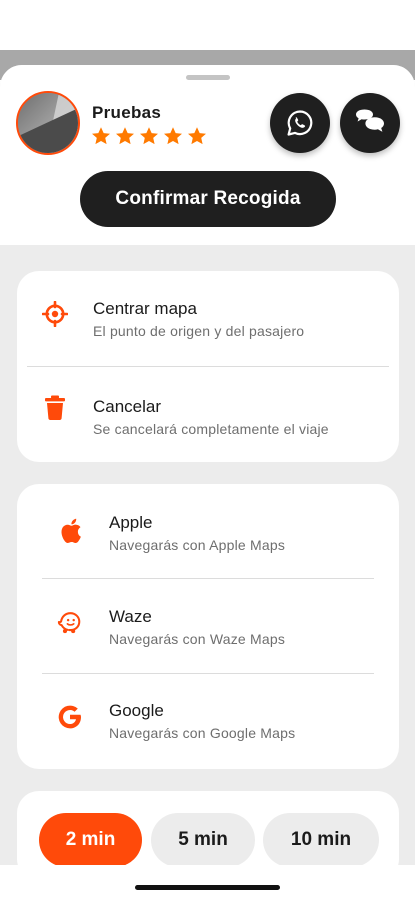  Describe the element at coordinates (71, 531) in the screenshot. I see `apple-icon` at that location.